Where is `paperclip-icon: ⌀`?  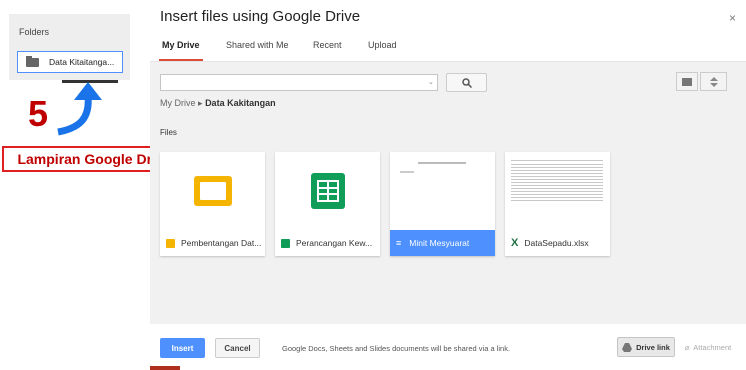 paperclip-icon: ⌀ is located at coordinates (687, 347).